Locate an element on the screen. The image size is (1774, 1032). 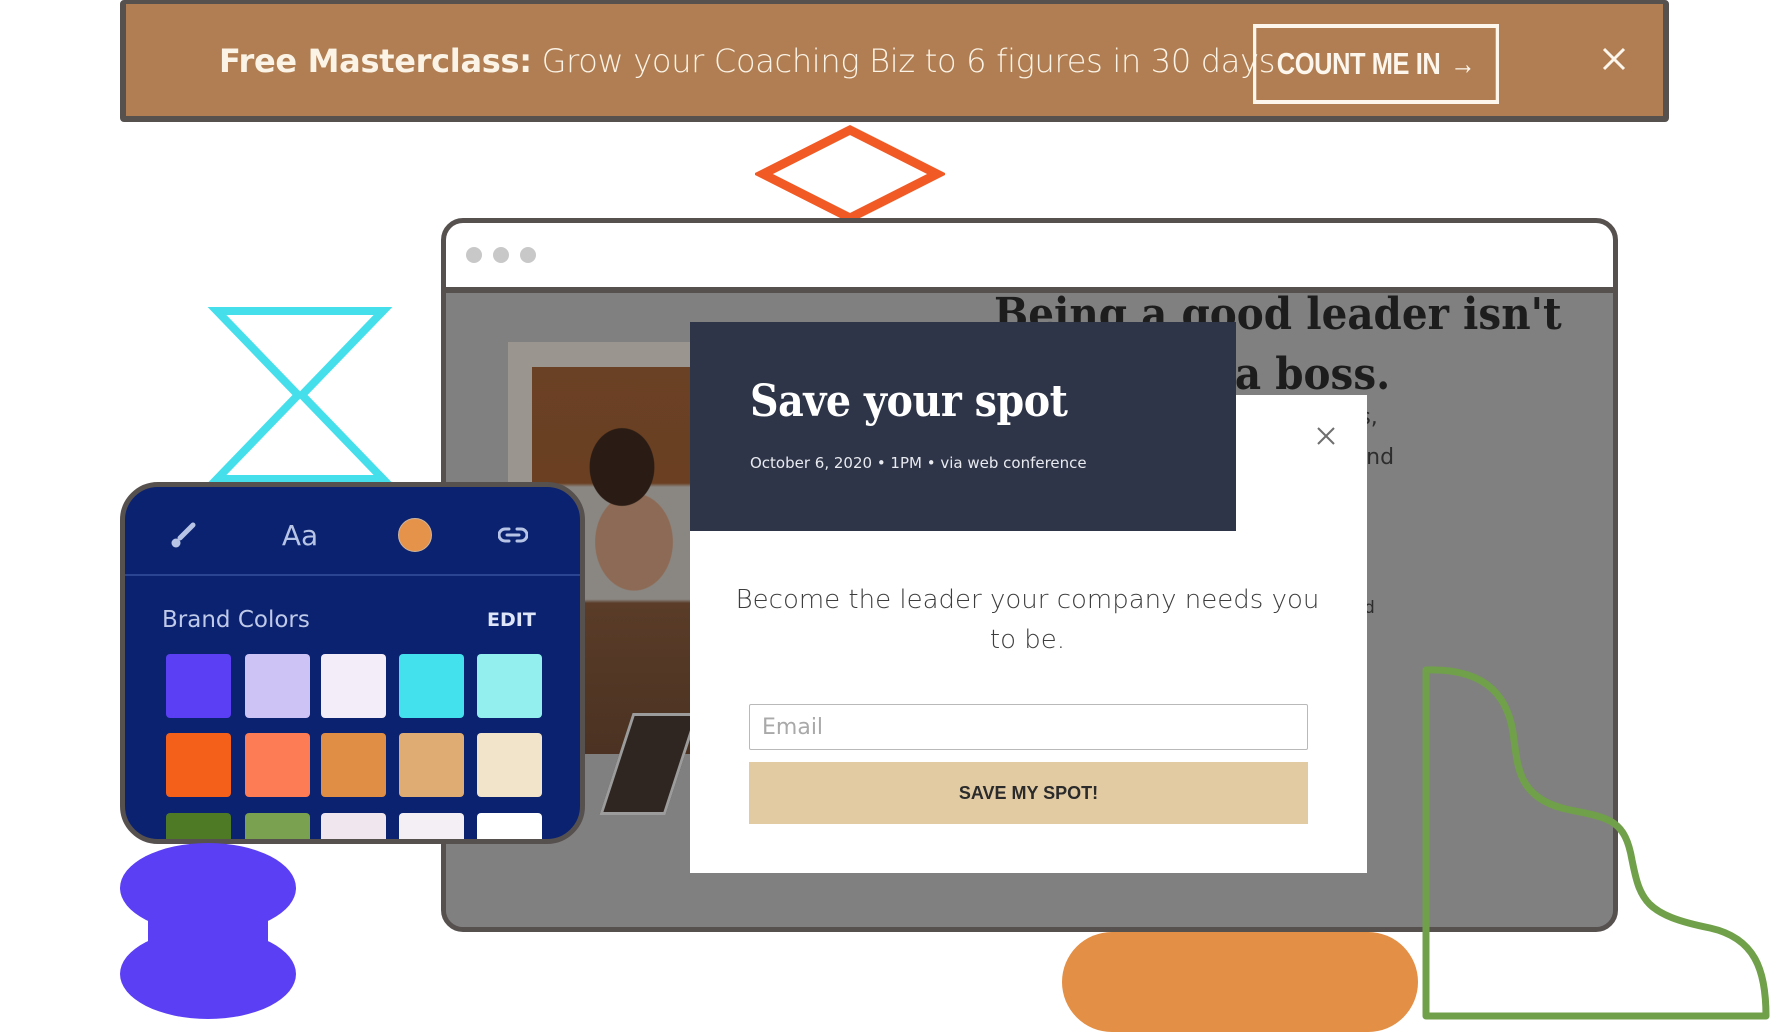
count-me-in-button: COUNT ME IN → is located at coordinates (1376, 64).